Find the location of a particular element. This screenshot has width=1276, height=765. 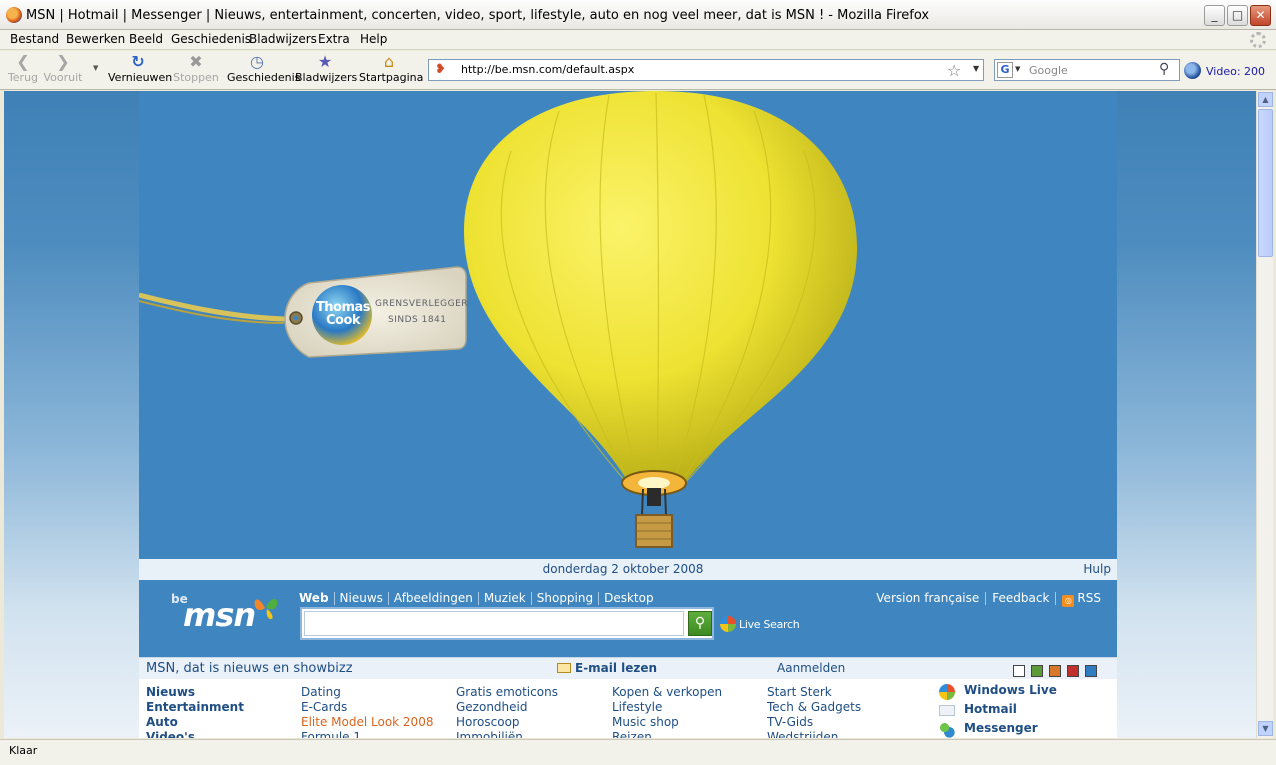

rss-icon: ◎ is located at coordinates (1068, 601).